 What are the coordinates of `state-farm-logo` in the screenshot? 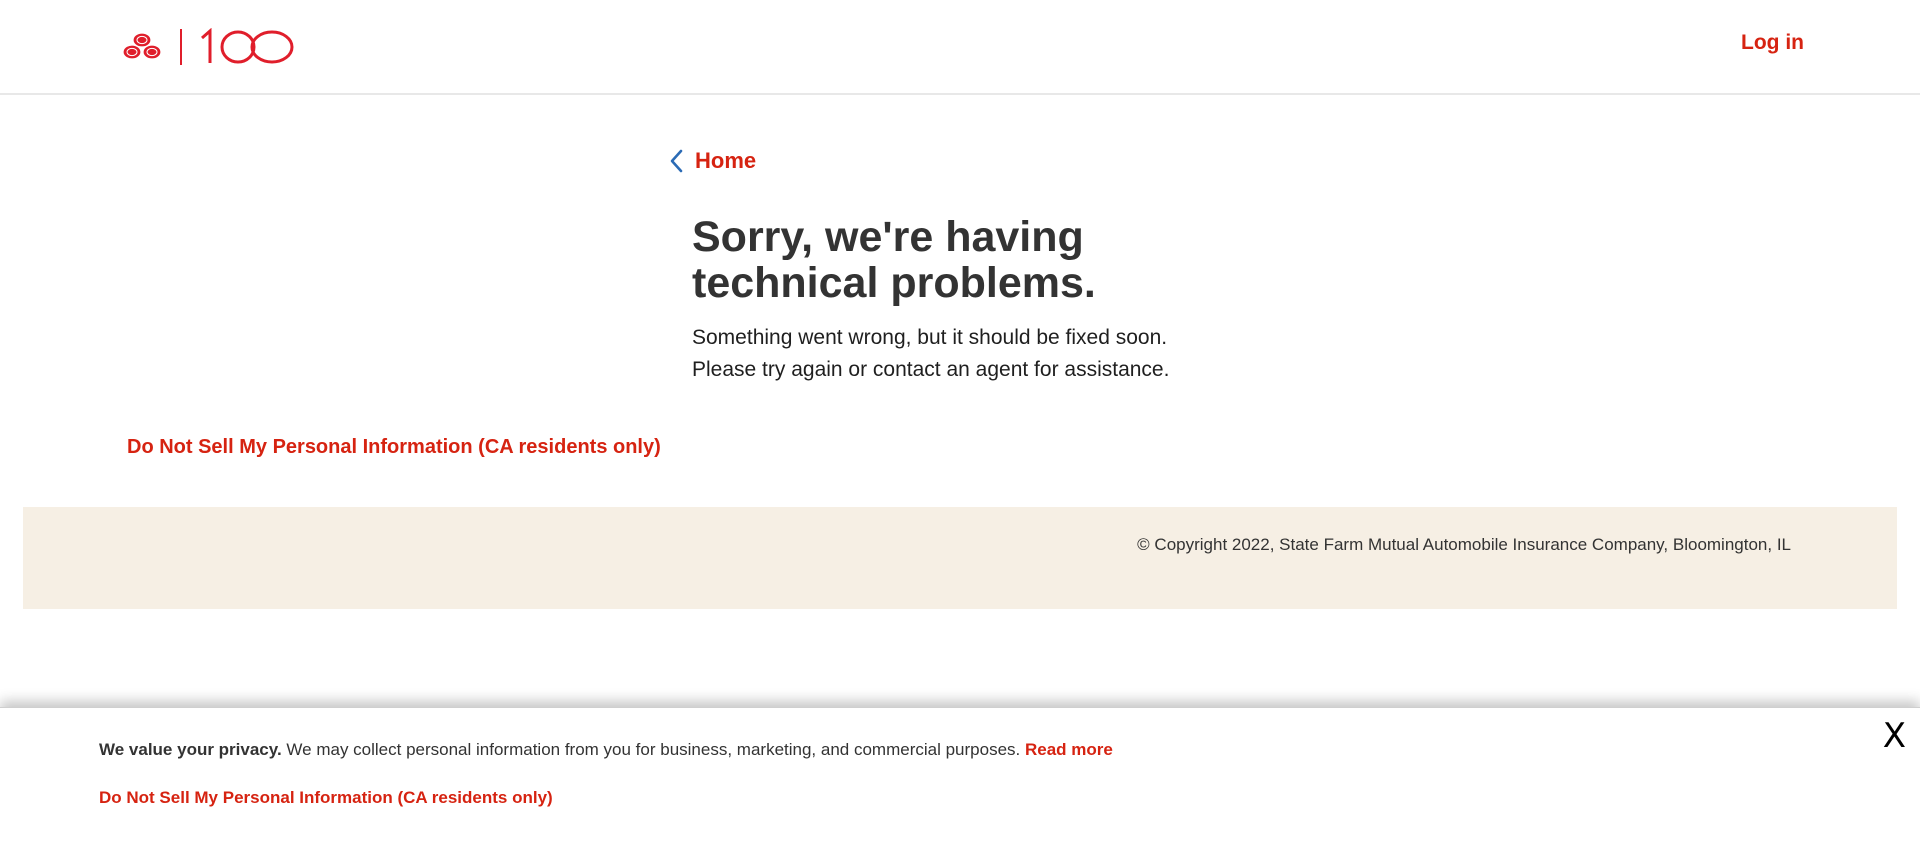 It's located at (206, 47).